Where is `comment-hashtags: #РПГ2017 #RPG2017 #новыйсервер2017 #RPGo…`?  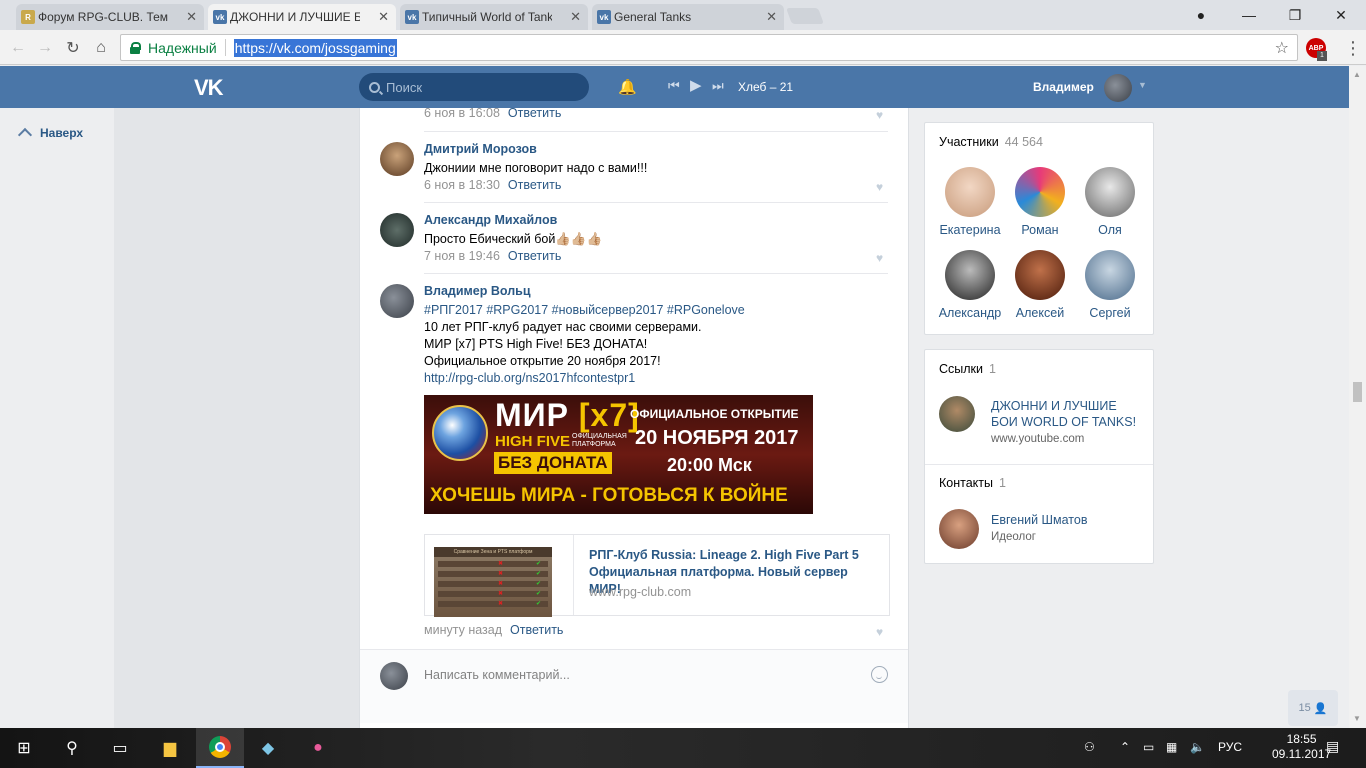 comment-hashtags: #РПГ2017 #RPG2017 #новыйсервер2017 #RPGo… is located at coordinates (584, 310).